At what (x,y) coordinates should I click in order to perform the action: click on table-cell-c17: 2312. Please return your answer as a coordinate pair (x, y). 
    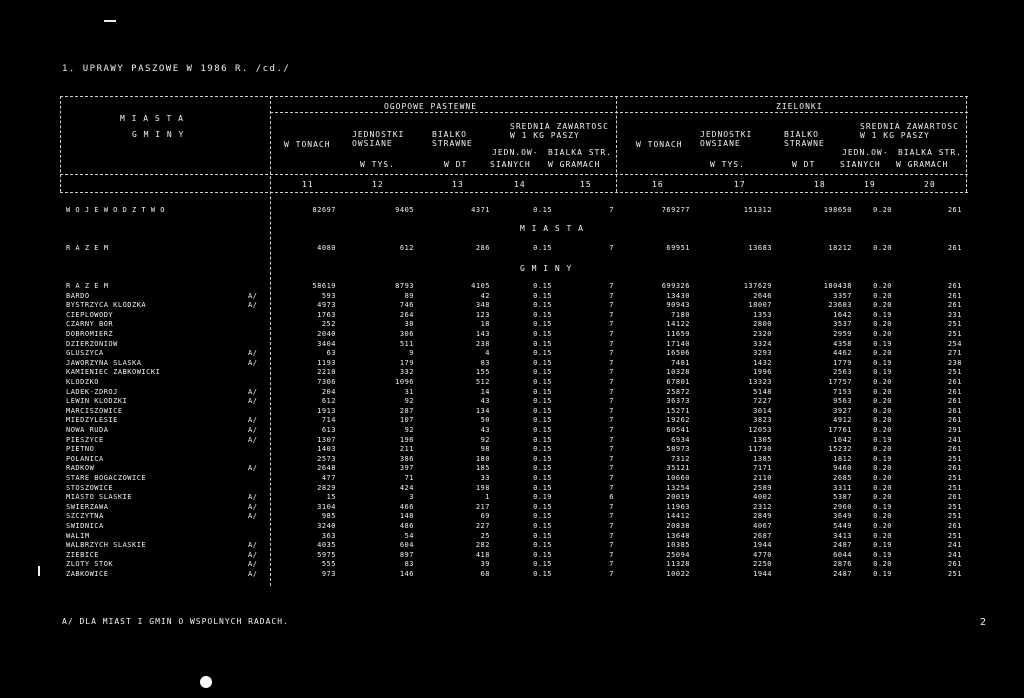
    Looking at the image, I should click on (762, 506).